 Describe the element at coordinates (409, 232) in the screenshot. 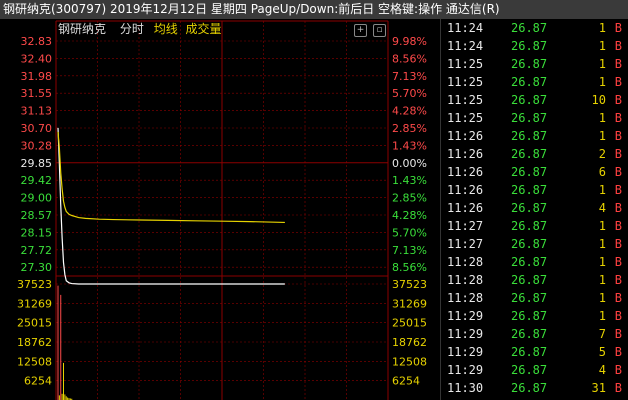

I see `pct-tick-label: 5.70%` at that location.